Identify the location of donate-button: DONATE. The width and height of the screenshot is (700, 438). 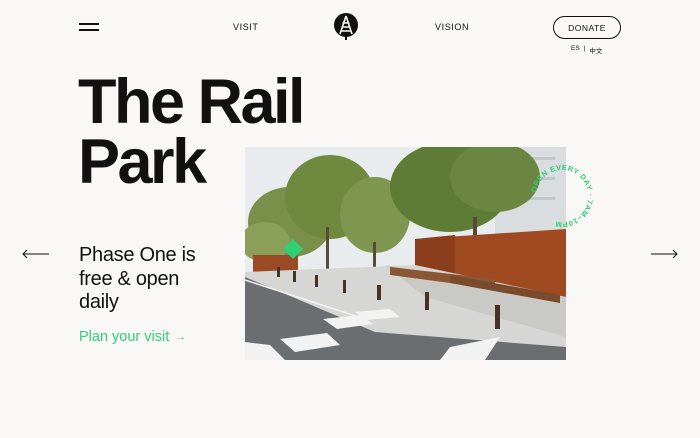
(587, 27).